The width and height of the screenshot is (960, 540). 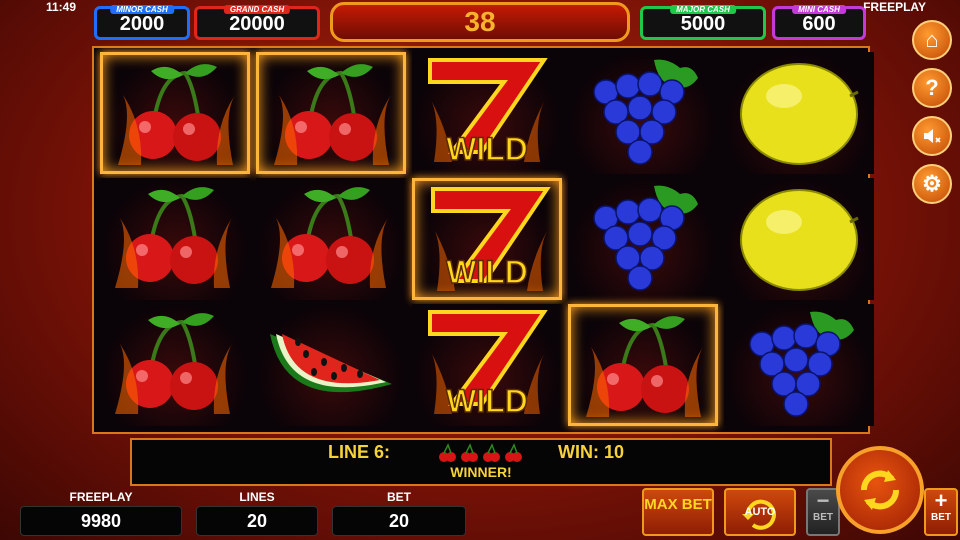 I want to click on spin-button, so click(x=880, y=490).